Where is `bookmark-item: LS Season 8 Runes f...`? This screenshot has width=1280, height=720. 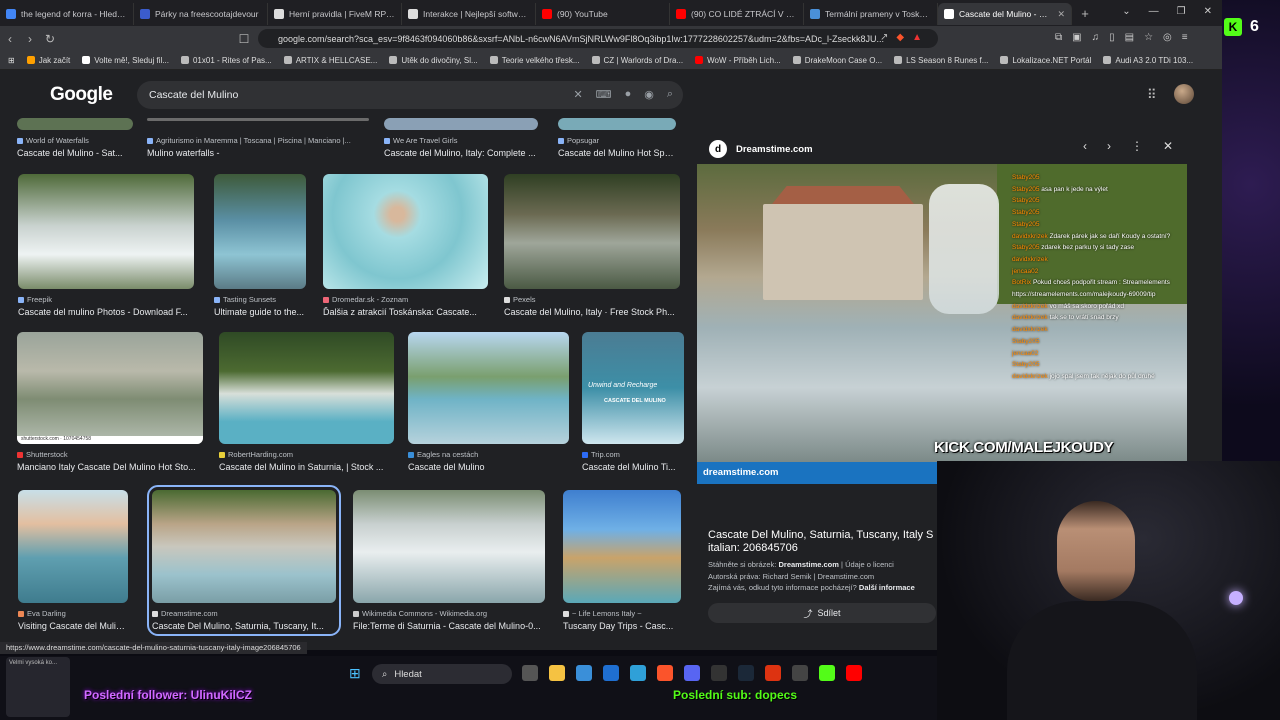 bookmark-item: LS Season 8 Runes f... is located at coordinates (941, 60).